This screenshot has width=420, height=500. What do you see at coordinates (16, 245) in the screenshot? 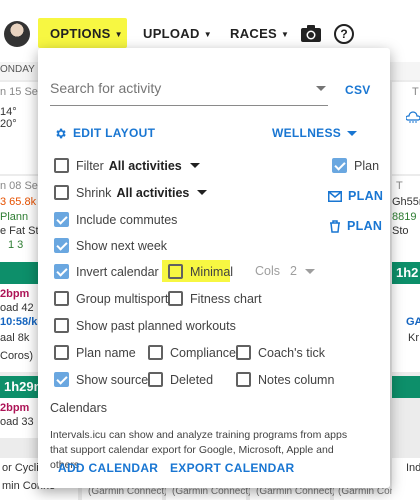
I see `count-text: 1 3` at bounding box center [16, 245].